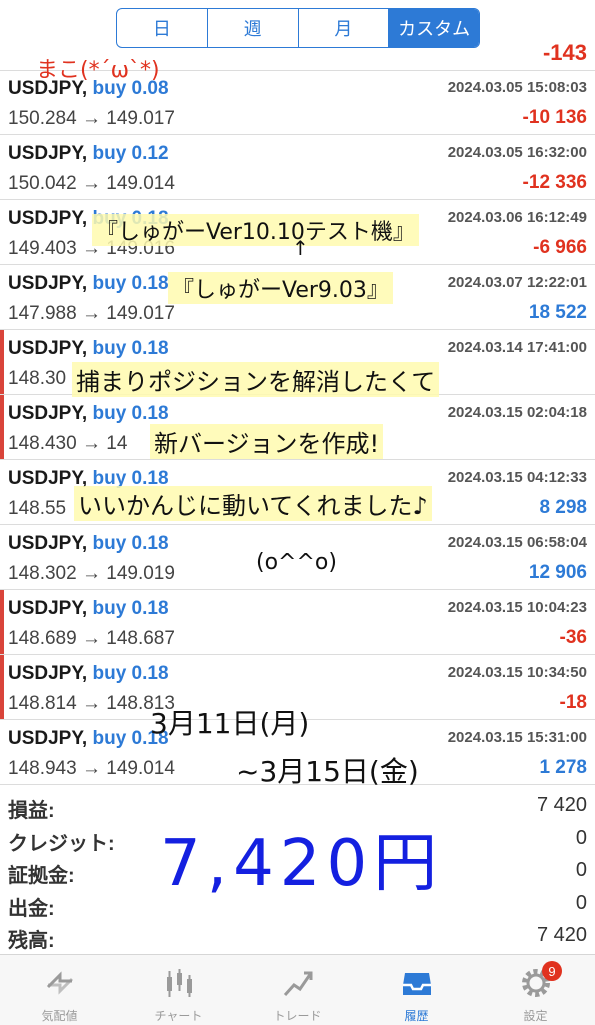  I want to click on handwritten-period-start: 3月11日(月), so click(230, 723).